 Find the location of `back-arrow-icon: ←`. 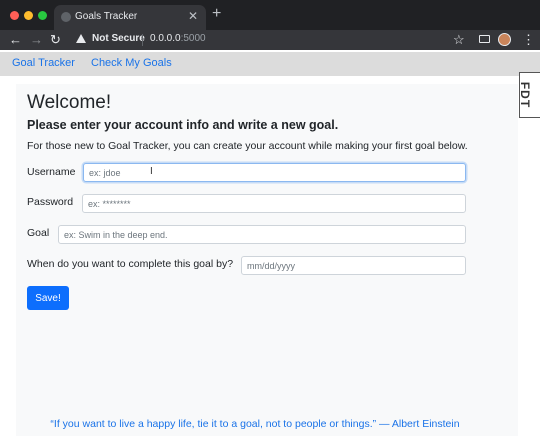

back-arrow-icon: ← is located at coordinates (15, 40).